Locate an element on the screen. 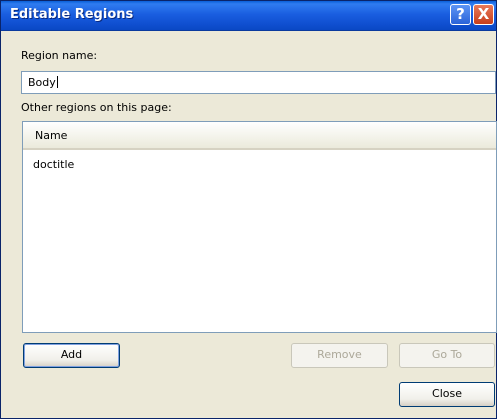  close-button: Close is located at coordinates (447, 394).